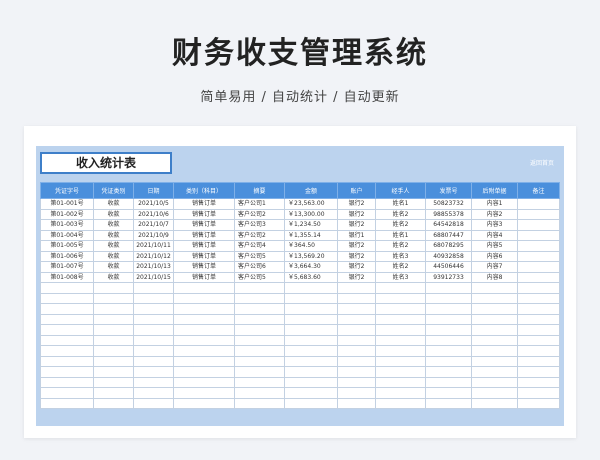  I want to click on table-cell: 内容6, so click(494, 256).